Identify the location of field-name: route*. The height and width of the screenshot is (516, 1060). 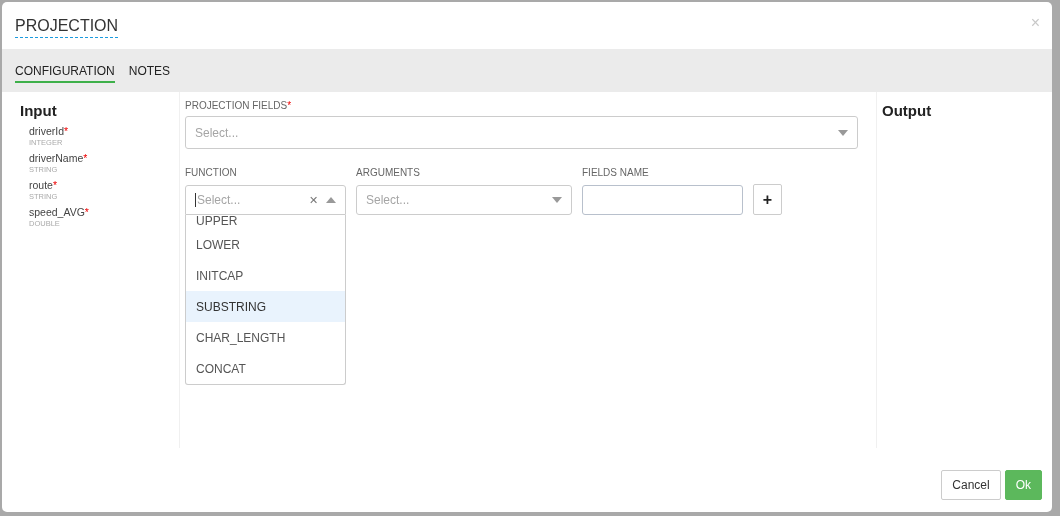
(43, 185).